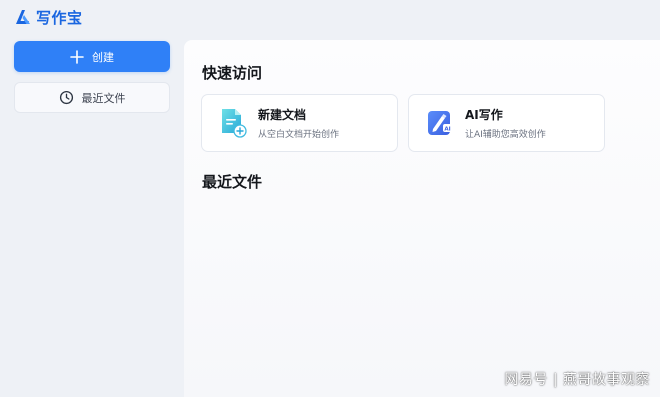  I want to click on new-document-title: 新建文档, so click(282, 115).